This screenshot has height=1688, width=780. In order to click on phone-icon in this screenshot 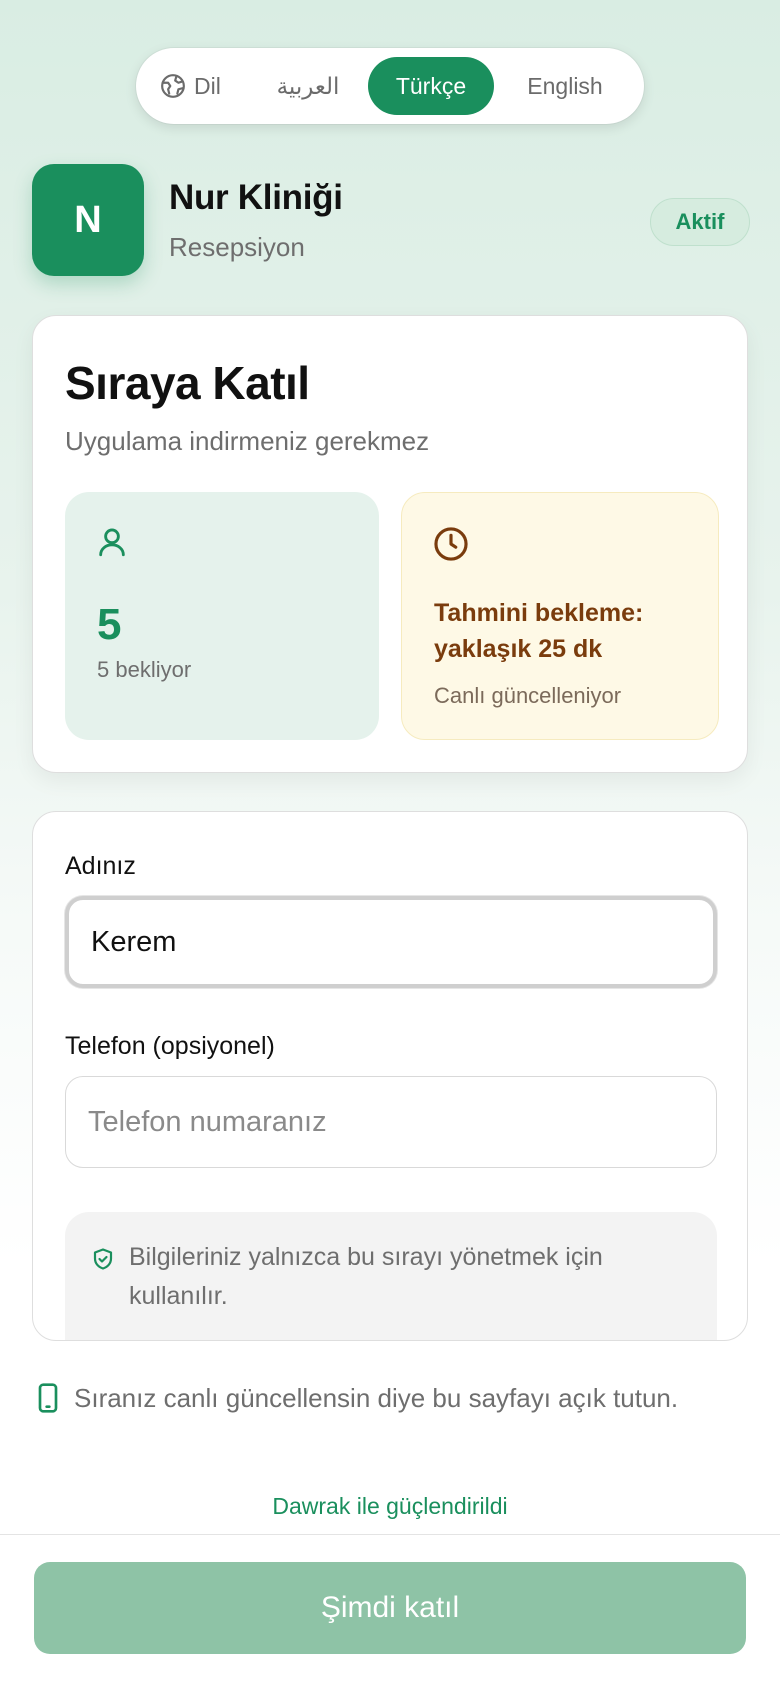, I will do `click(48, 1398)`.